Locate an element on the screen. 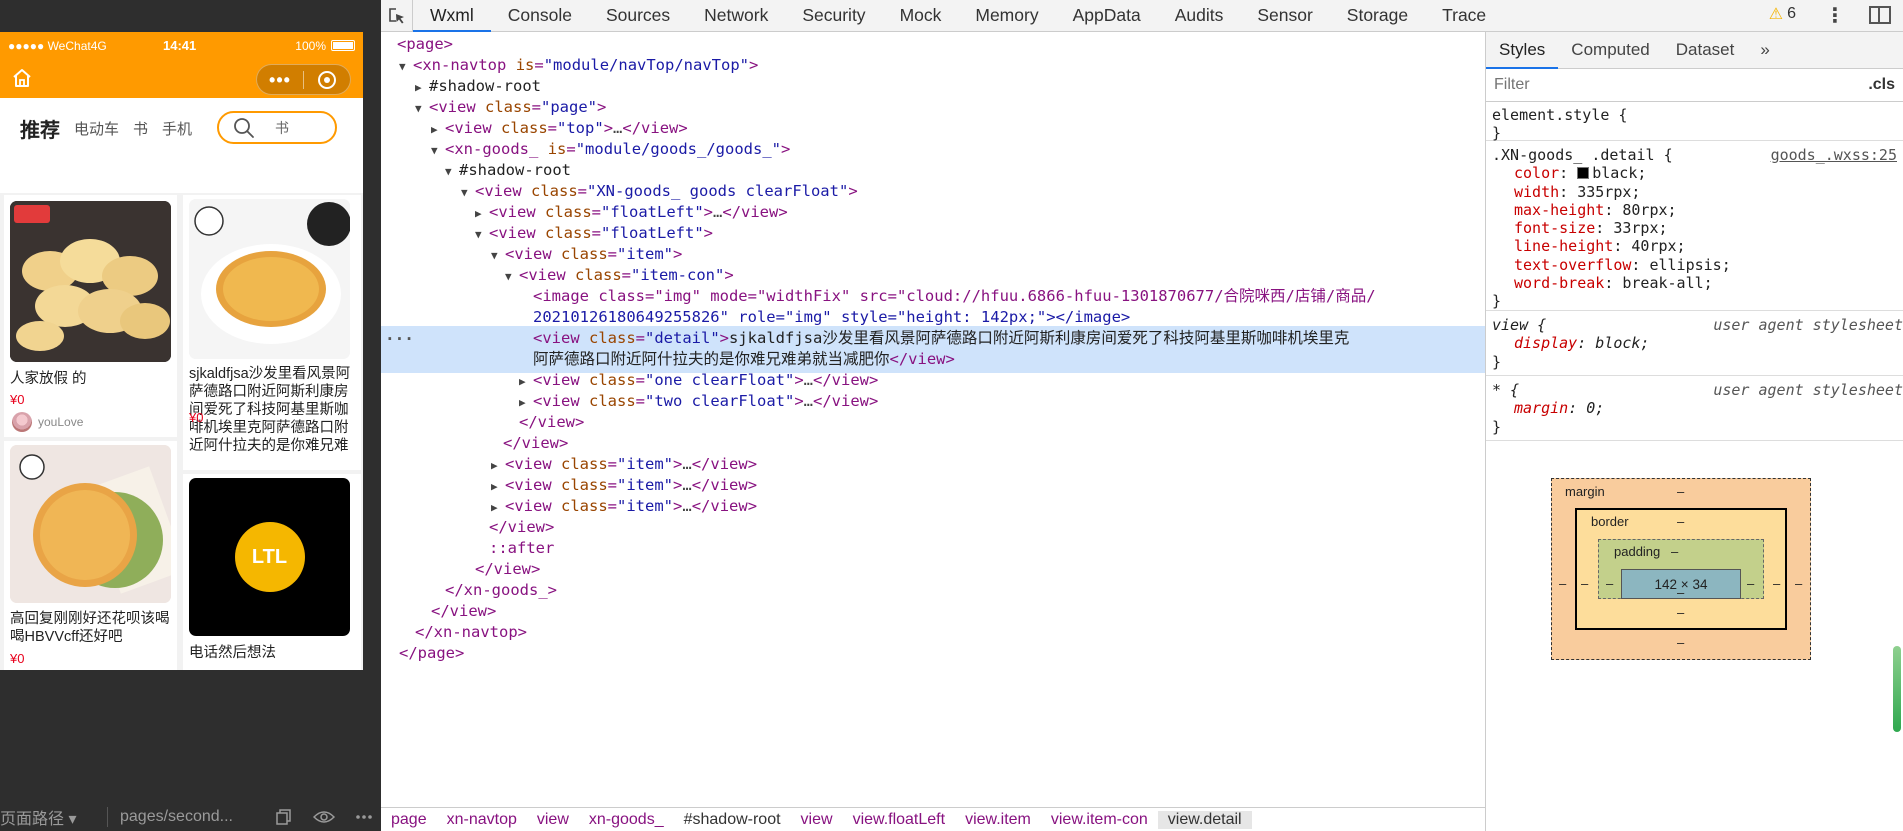 The height and width of the screenshot is (831, 1903). css-property: font-size: 33rpx; is located at coordinates (1694, 228).